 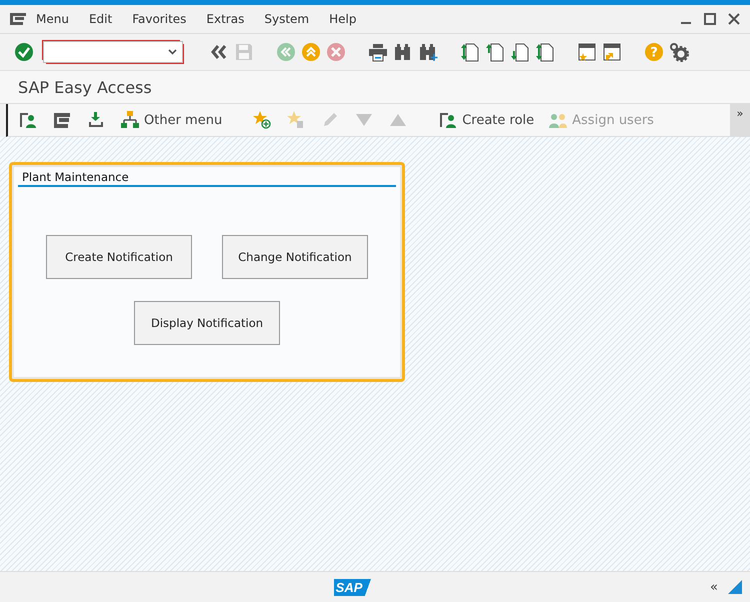 What do you see at coordinates (428, 52) in the screenshot?
I see `find-next-icon` at bounding box center [428, 52].